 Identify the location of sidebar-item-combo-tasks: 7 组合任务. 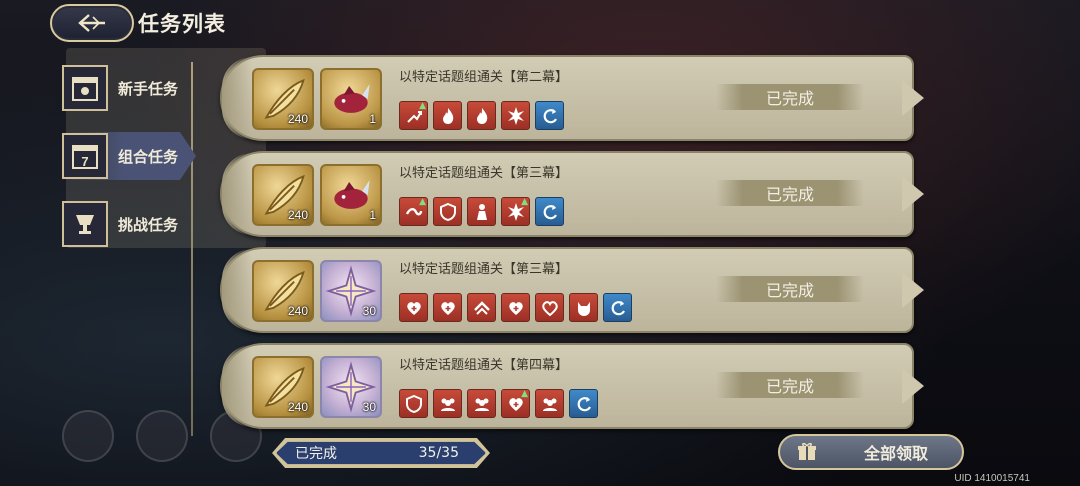
(129, 156).